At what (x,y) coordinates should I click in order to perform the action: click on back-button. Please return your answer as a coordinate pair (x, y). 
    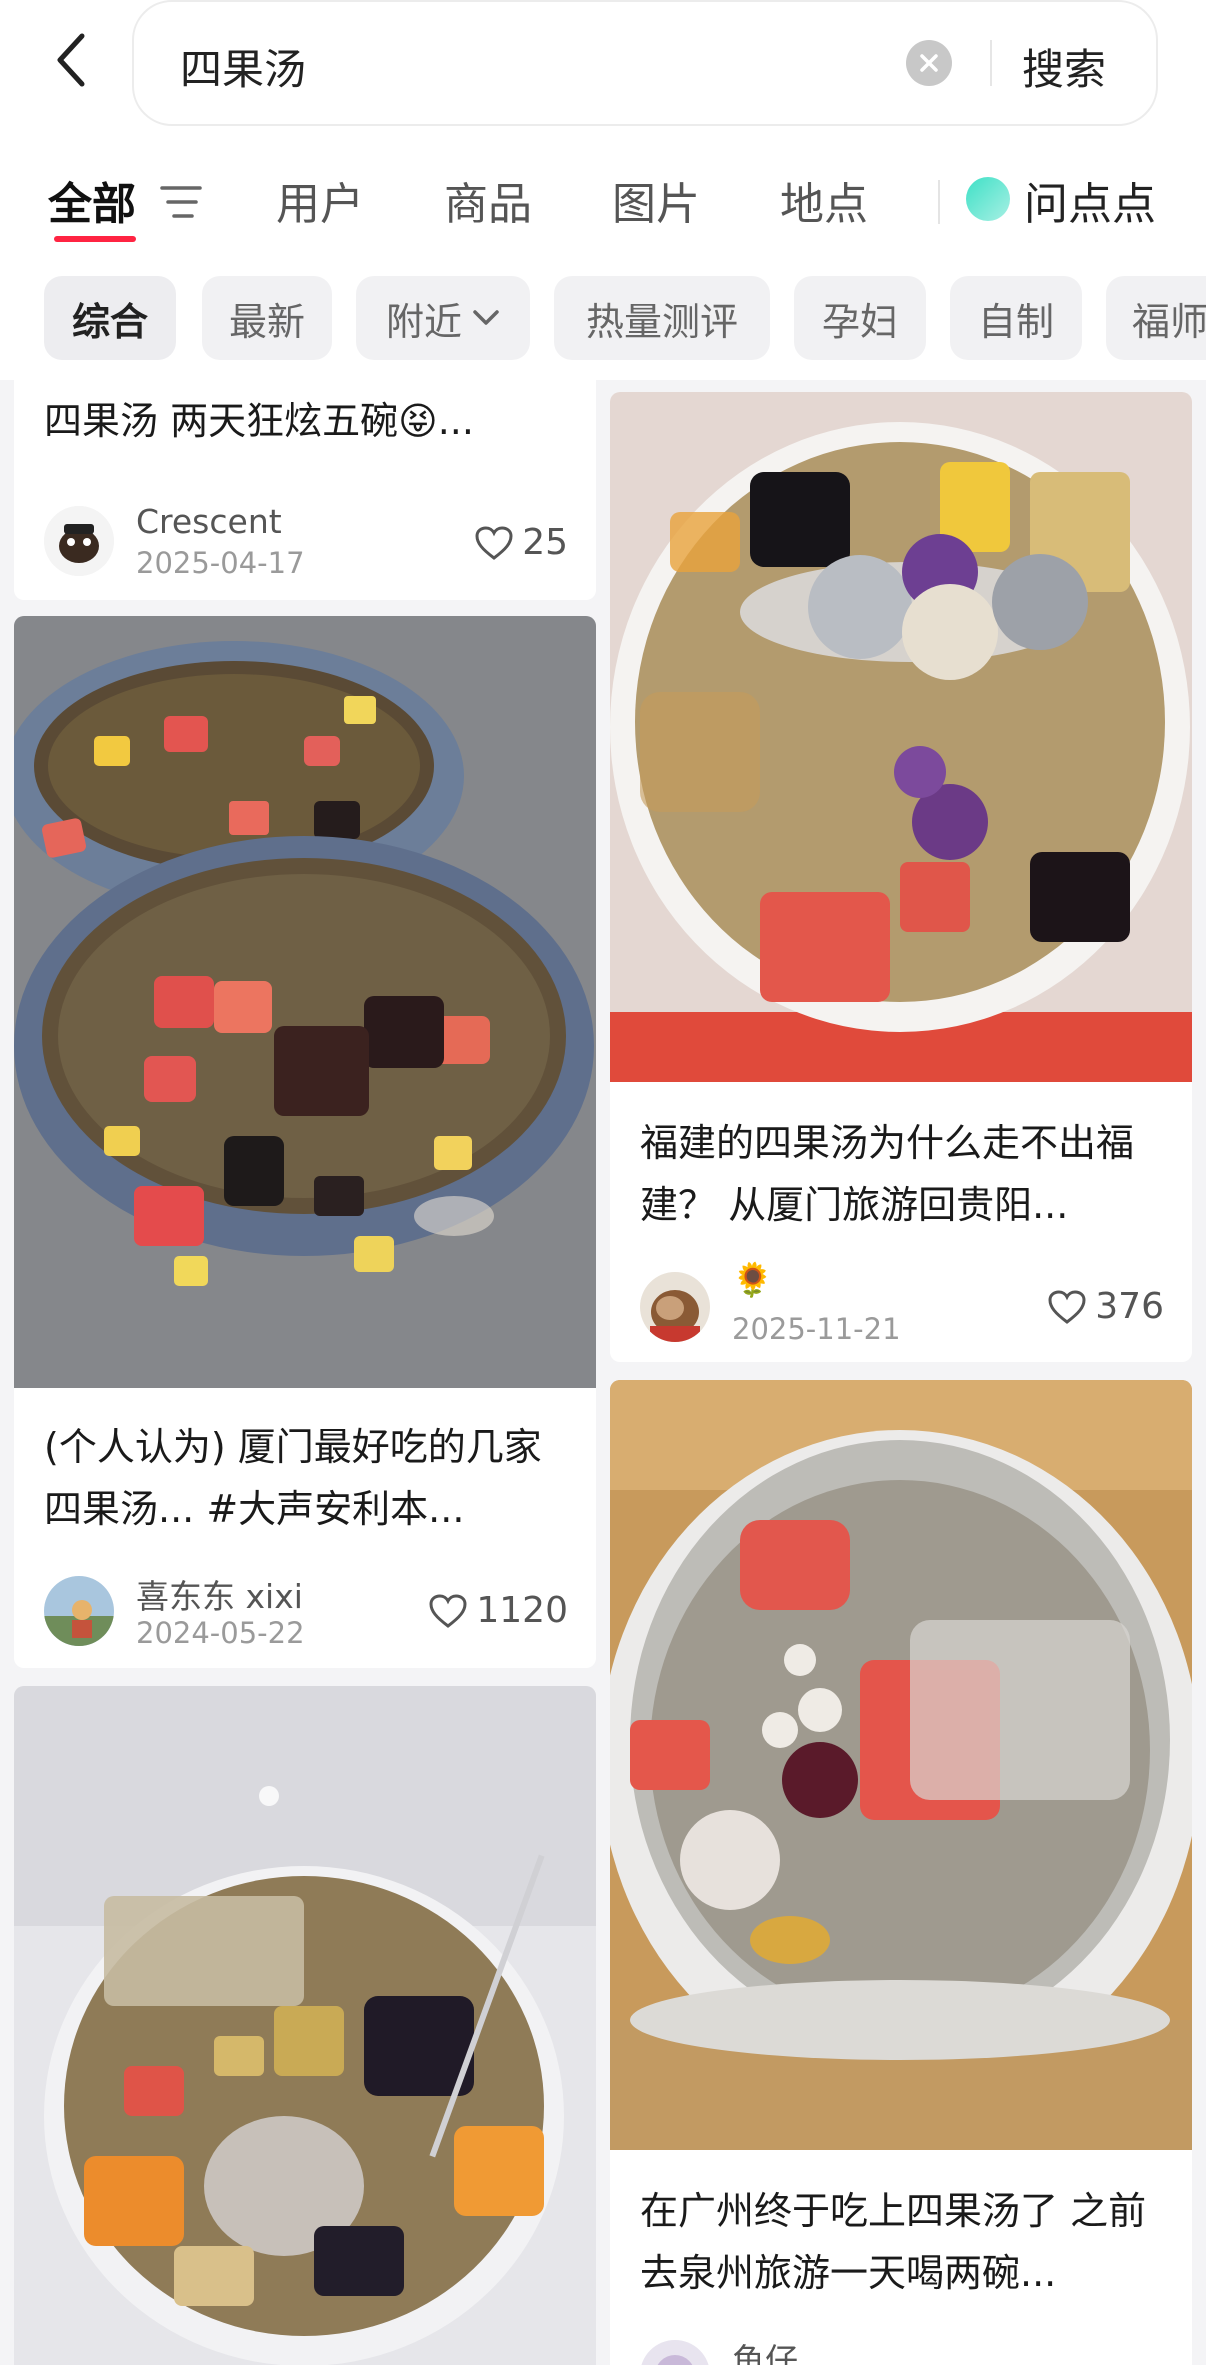
    Looking at the image, I should click on (71, 60).